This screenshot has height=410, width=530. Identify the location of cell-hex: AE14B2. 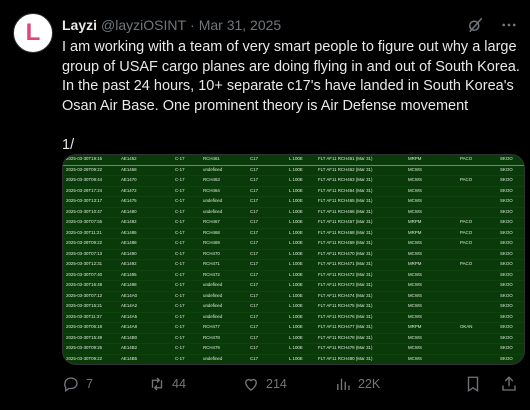
(129, 347).